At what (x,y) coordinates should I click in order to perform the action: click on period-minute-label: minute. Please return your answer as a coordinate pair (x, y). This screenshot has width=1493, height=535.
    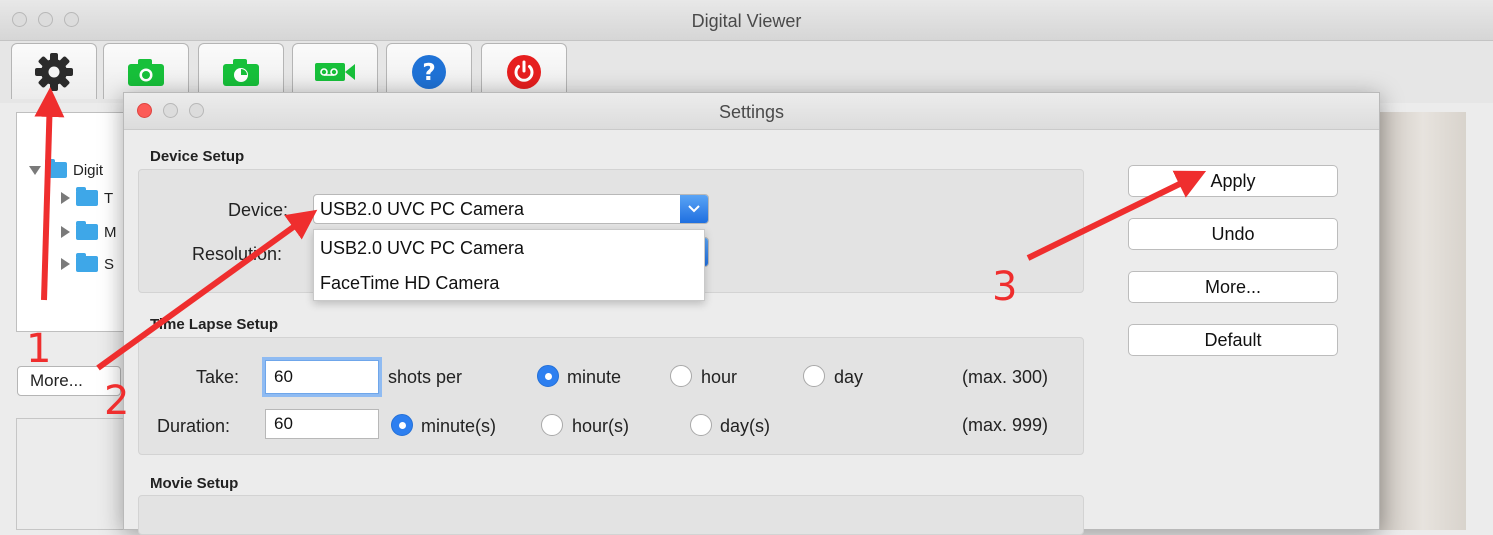
    Looking at the image, I should click on (594, 377).